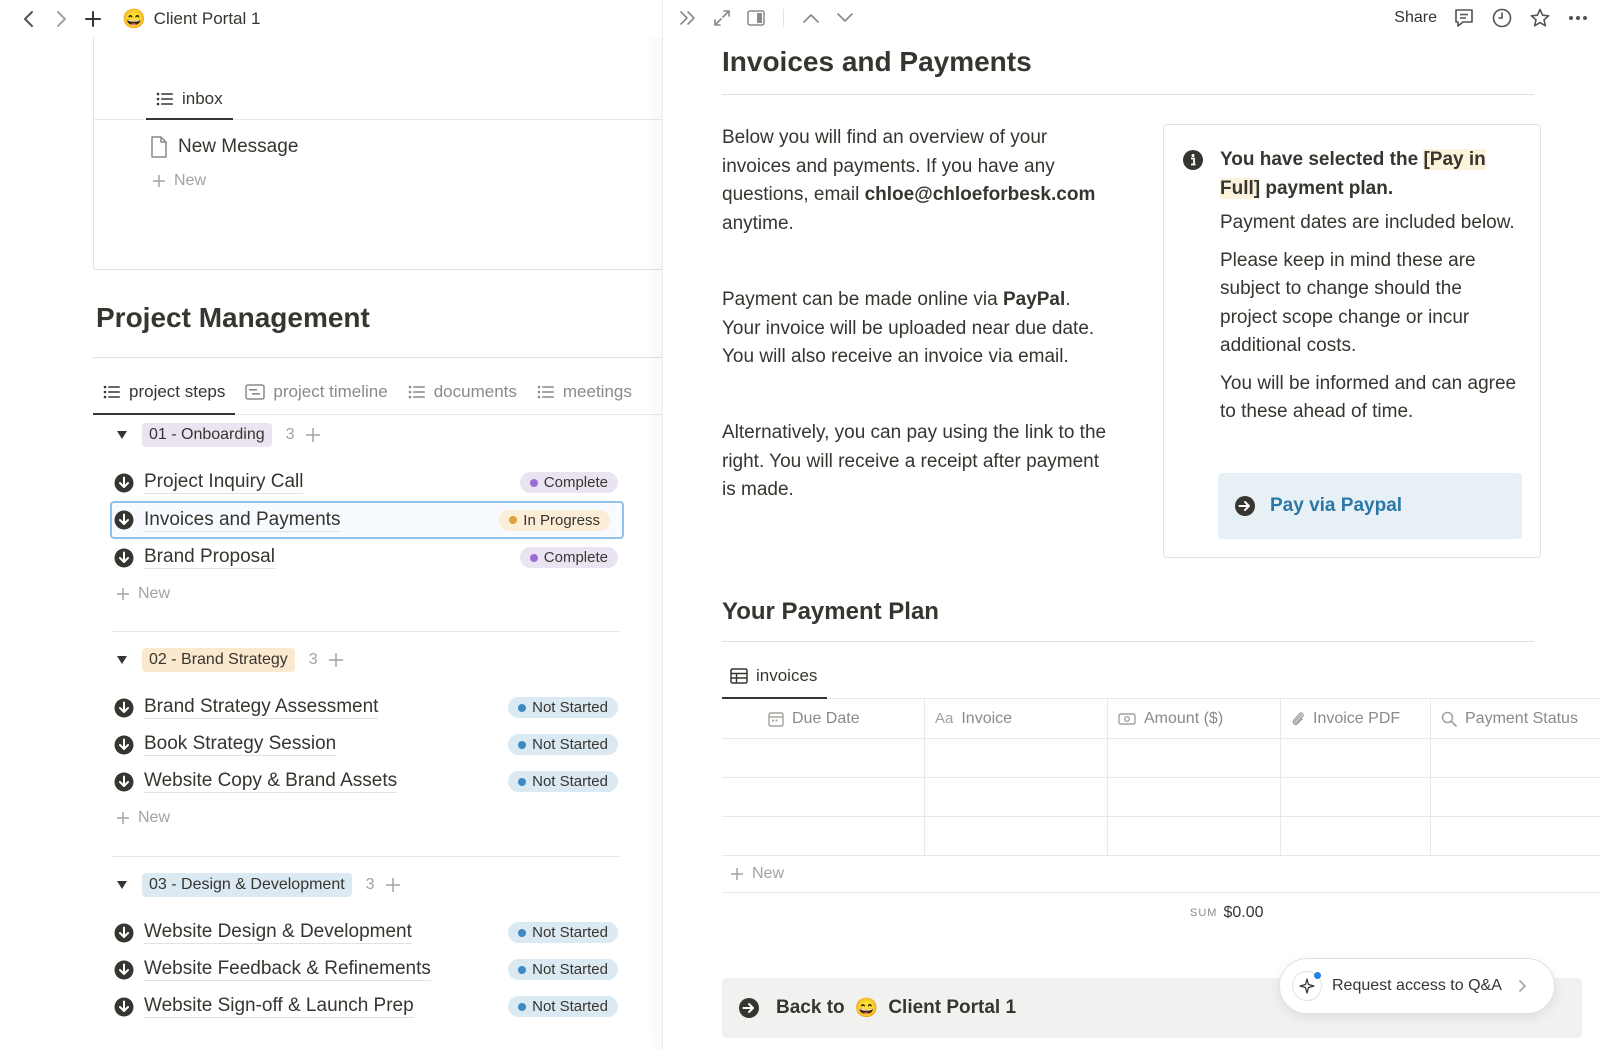 The image size is (1600, 1050). Describe the element at coordinates (980, 194) in the screenshot. I see `email-link: chloe@chloeforbesk.com` at that location.